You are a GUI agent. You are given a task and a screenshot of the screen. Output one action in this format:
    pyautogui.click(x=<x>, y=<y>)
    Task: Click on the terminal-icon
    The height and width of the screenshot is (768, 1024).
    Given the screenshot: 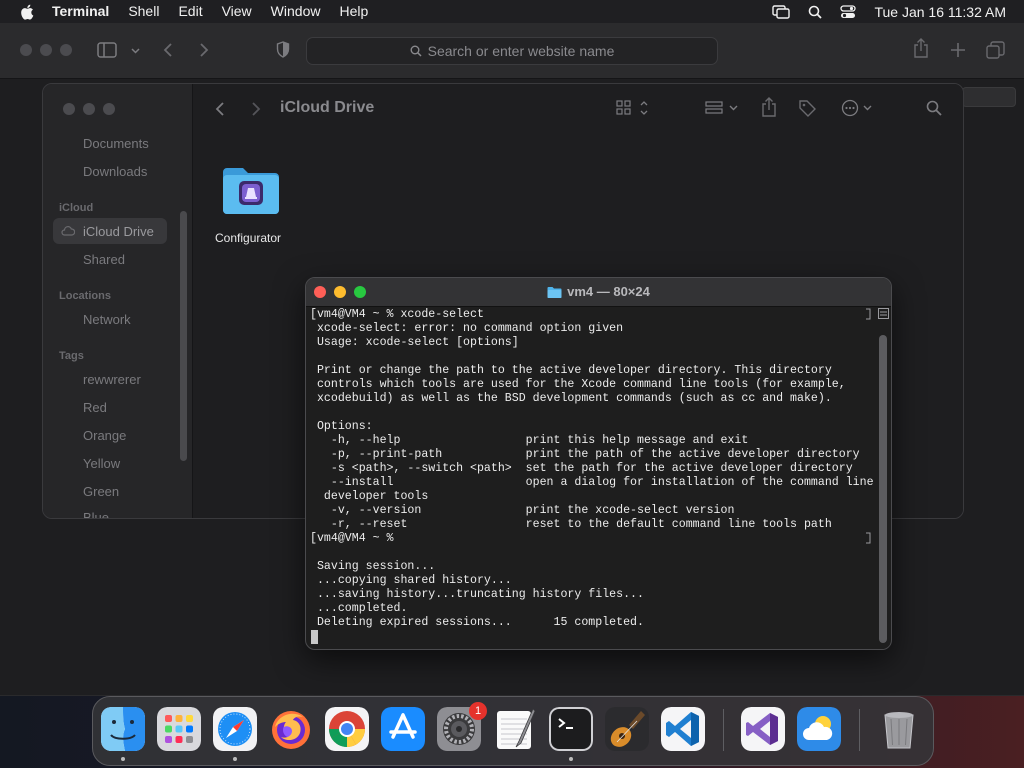 What is the action you would take?
    pyautogui.click(x=571, y=729)
    